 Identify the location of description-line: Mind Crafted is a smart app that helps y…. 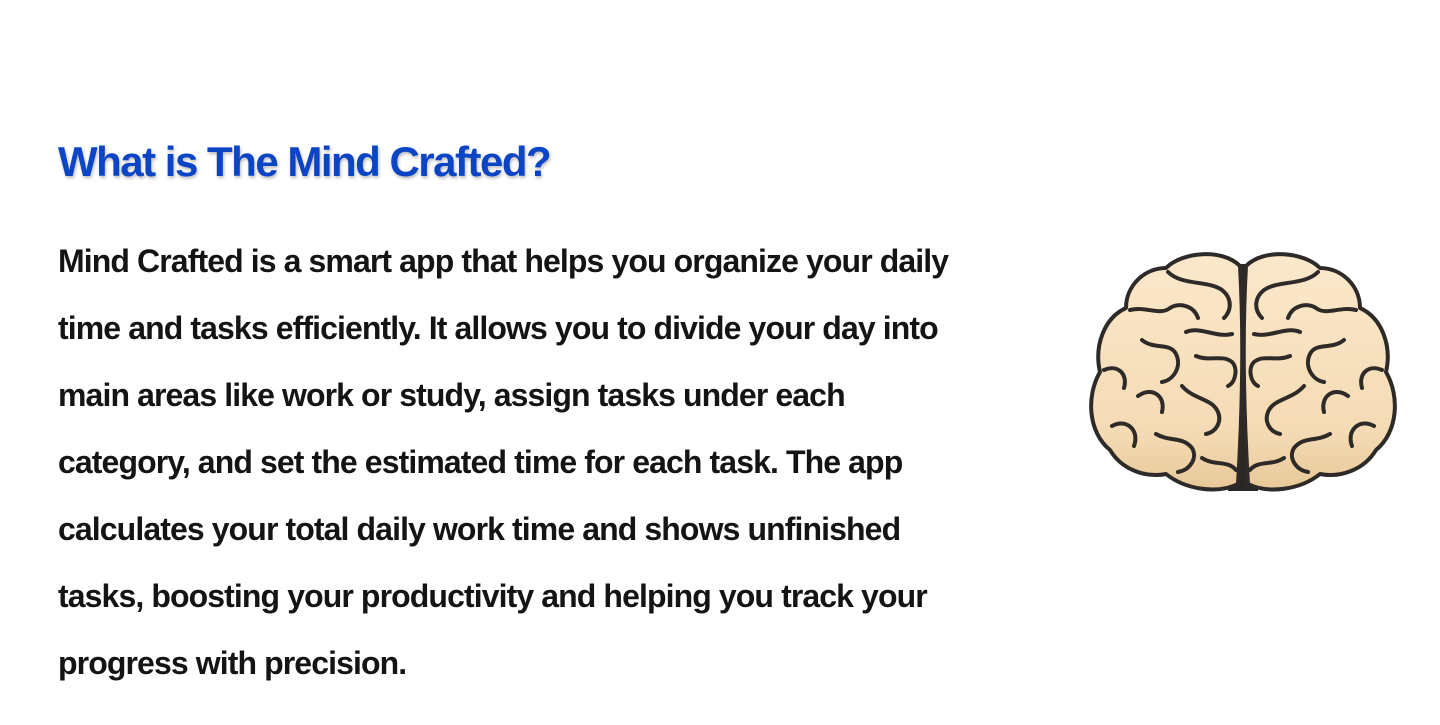
(503, 261).